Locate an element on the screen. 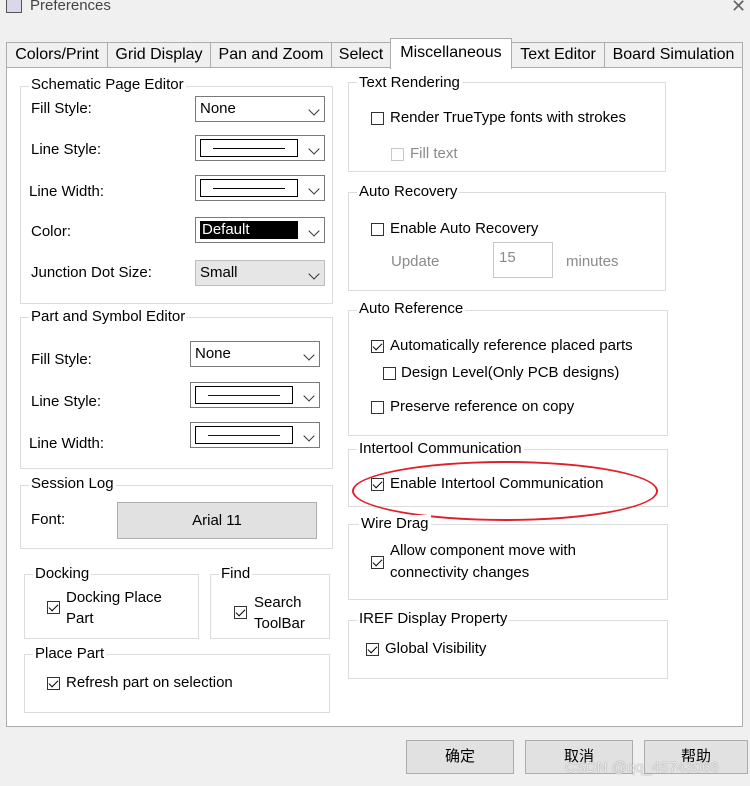 The image size is (750, 786). schematic-color-select: Default is located at coordinates (260, 230).